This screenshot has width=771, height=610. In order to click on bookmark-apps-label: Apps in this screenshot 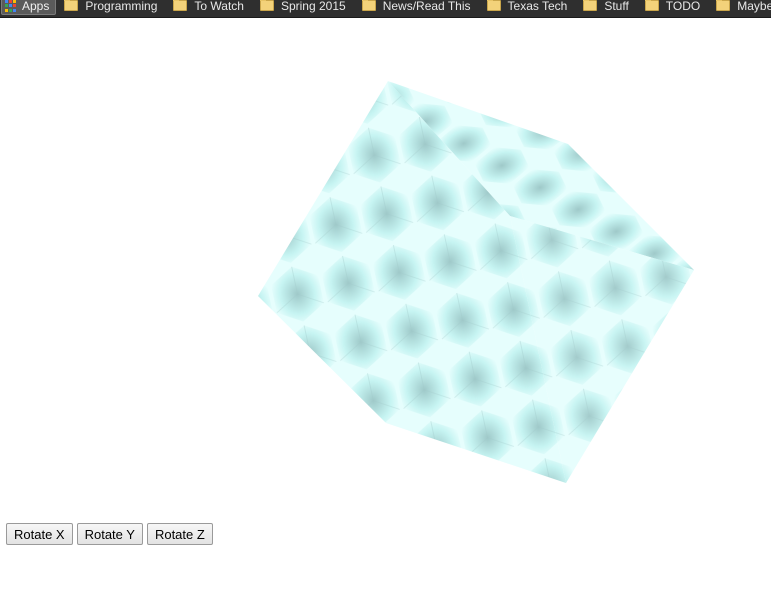, I will do `click(36, 6)`.